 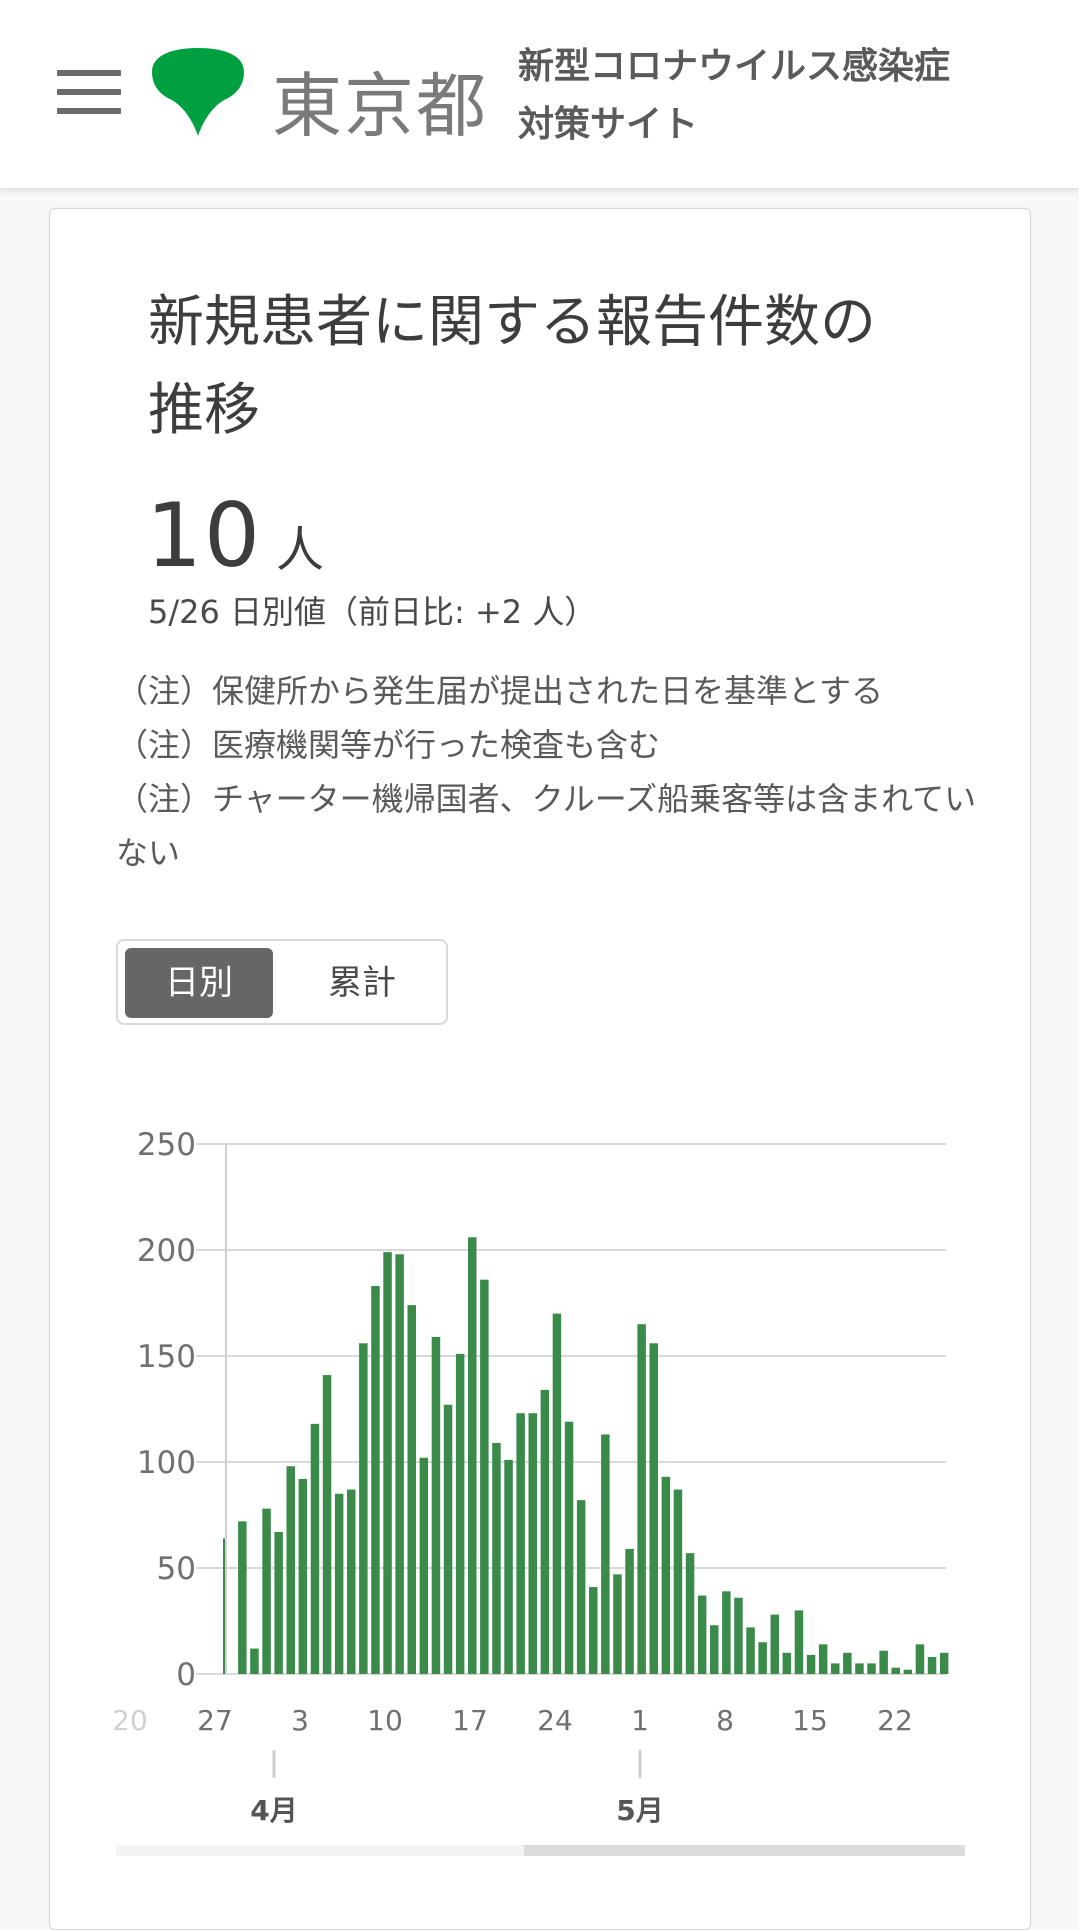 What do you see at coordinates (166, 1463) in the screenshot?
I see `y-tick-label: 100` at bounding box center [166, 1463].